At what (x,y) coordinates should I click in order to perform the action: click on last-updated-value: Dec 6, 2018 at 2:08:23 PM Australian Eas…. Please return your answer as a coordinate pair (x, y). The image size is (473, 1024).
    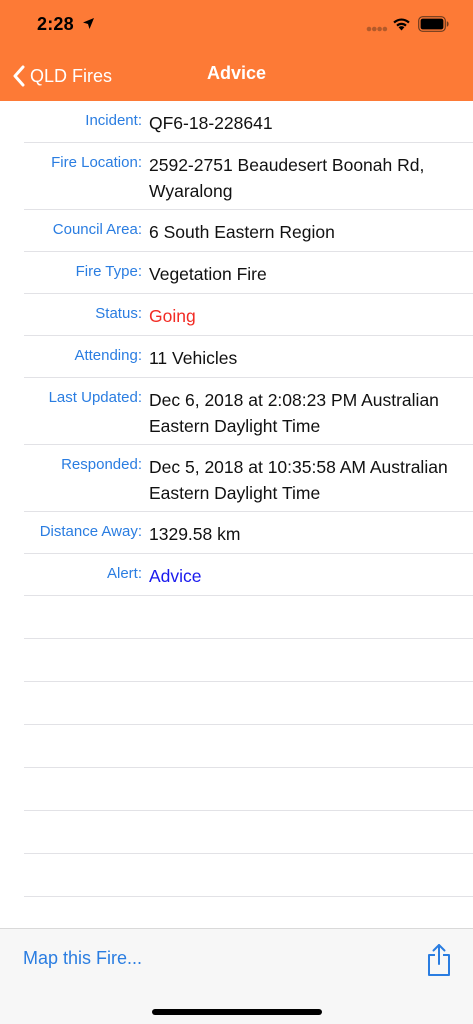
    Looking at the image, I should click on (294, 413).